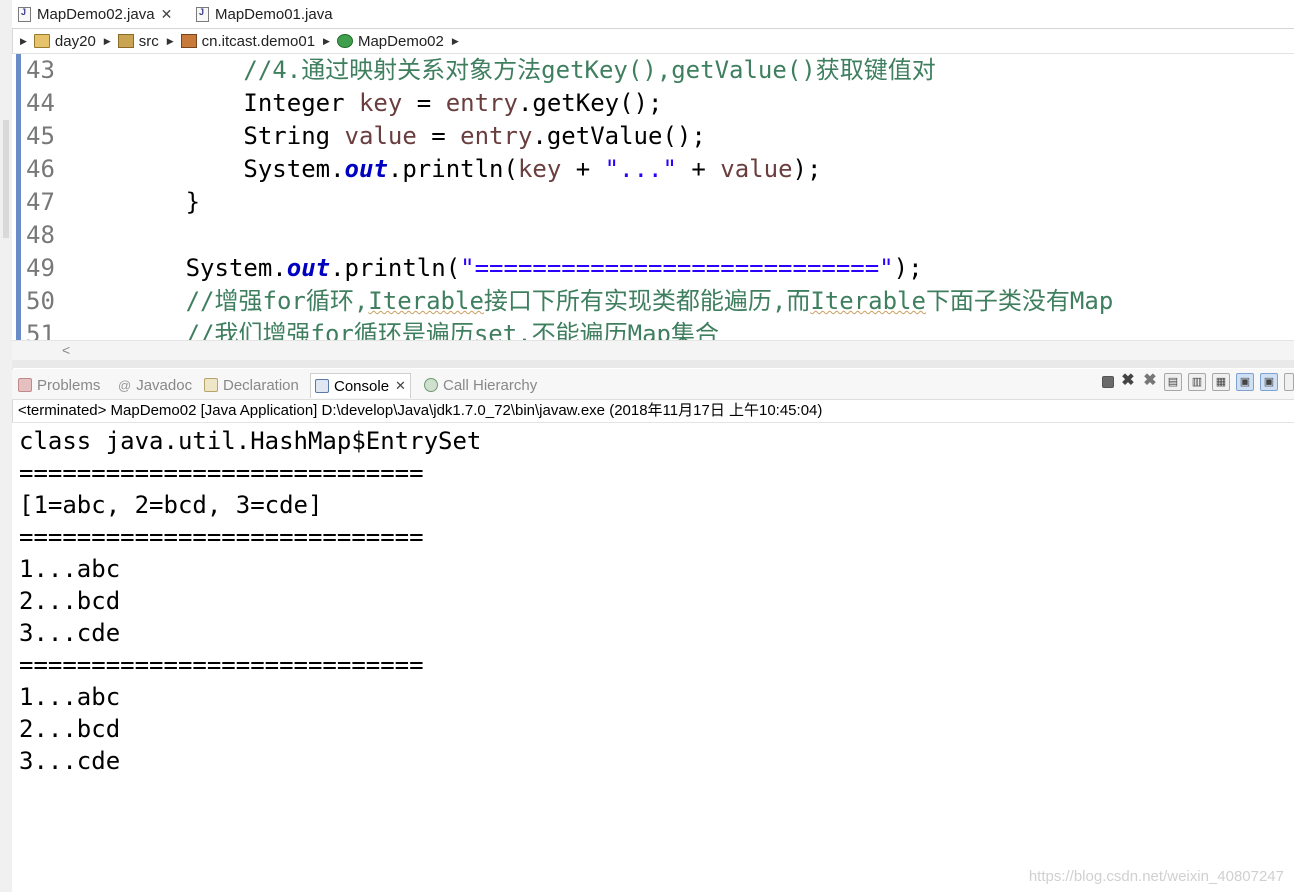 The height and width of the screenshot is (893, 1294). Describe the element at coordinates (211, 385) in the screenshot. I see `declaration-icon` at that location.